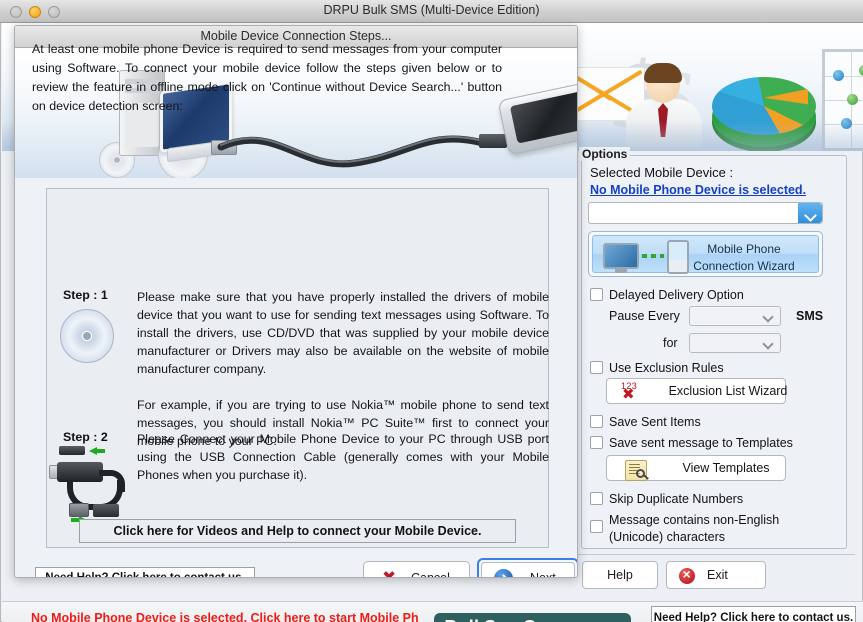 Image resolution: width=863 pixels, height=622 pixels. Describe the element at coordinates (537, 116) in the screenshot. I see `mobile-phone-illustration` at that location.